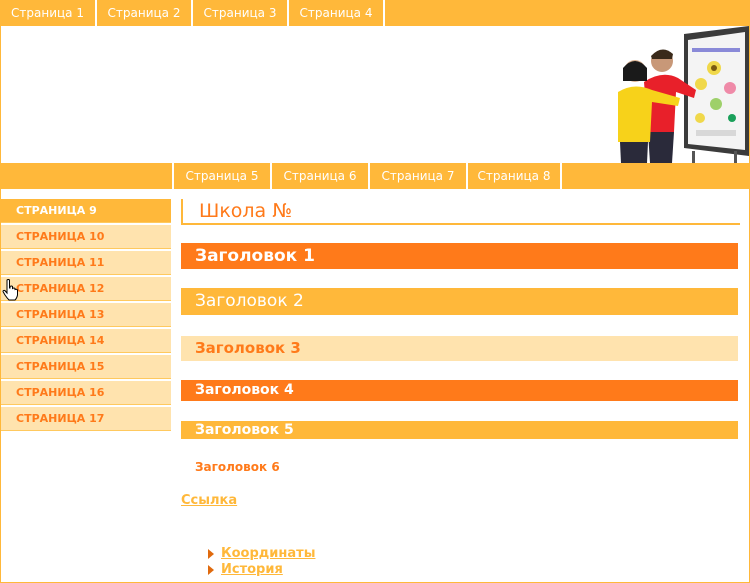  I want to click on heading-3: Заголовок 3, so click(459, 348).